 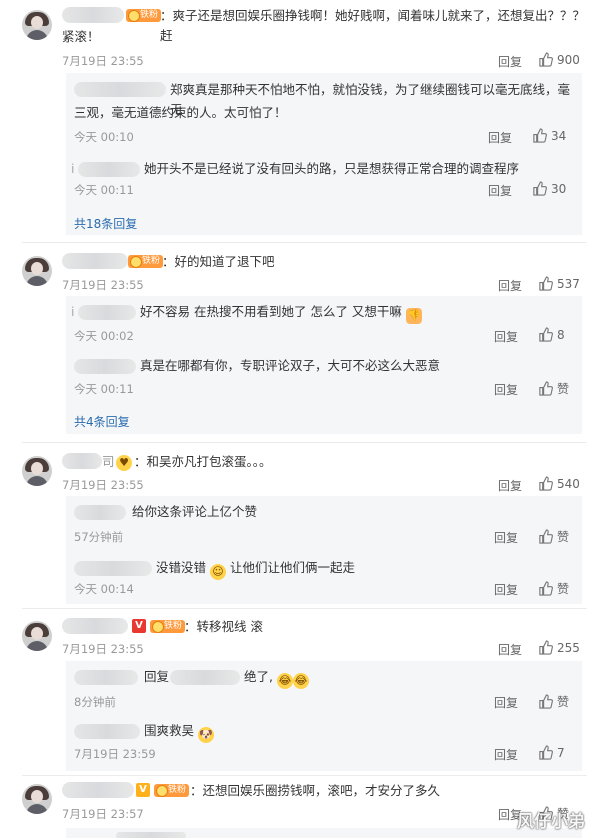 I want to click on like-button: 34, so click(x=549, y=135).